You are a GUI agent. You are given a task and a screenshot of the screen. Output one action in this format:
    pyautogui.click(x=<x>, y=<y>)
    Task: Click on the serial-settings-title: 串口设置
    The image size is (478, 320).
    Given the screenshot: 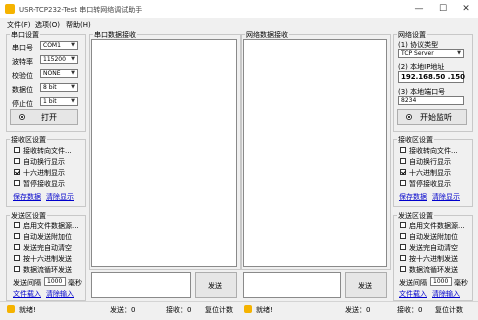 What is the action you would take?
    pyautogui.click(x=25, y=35)
    